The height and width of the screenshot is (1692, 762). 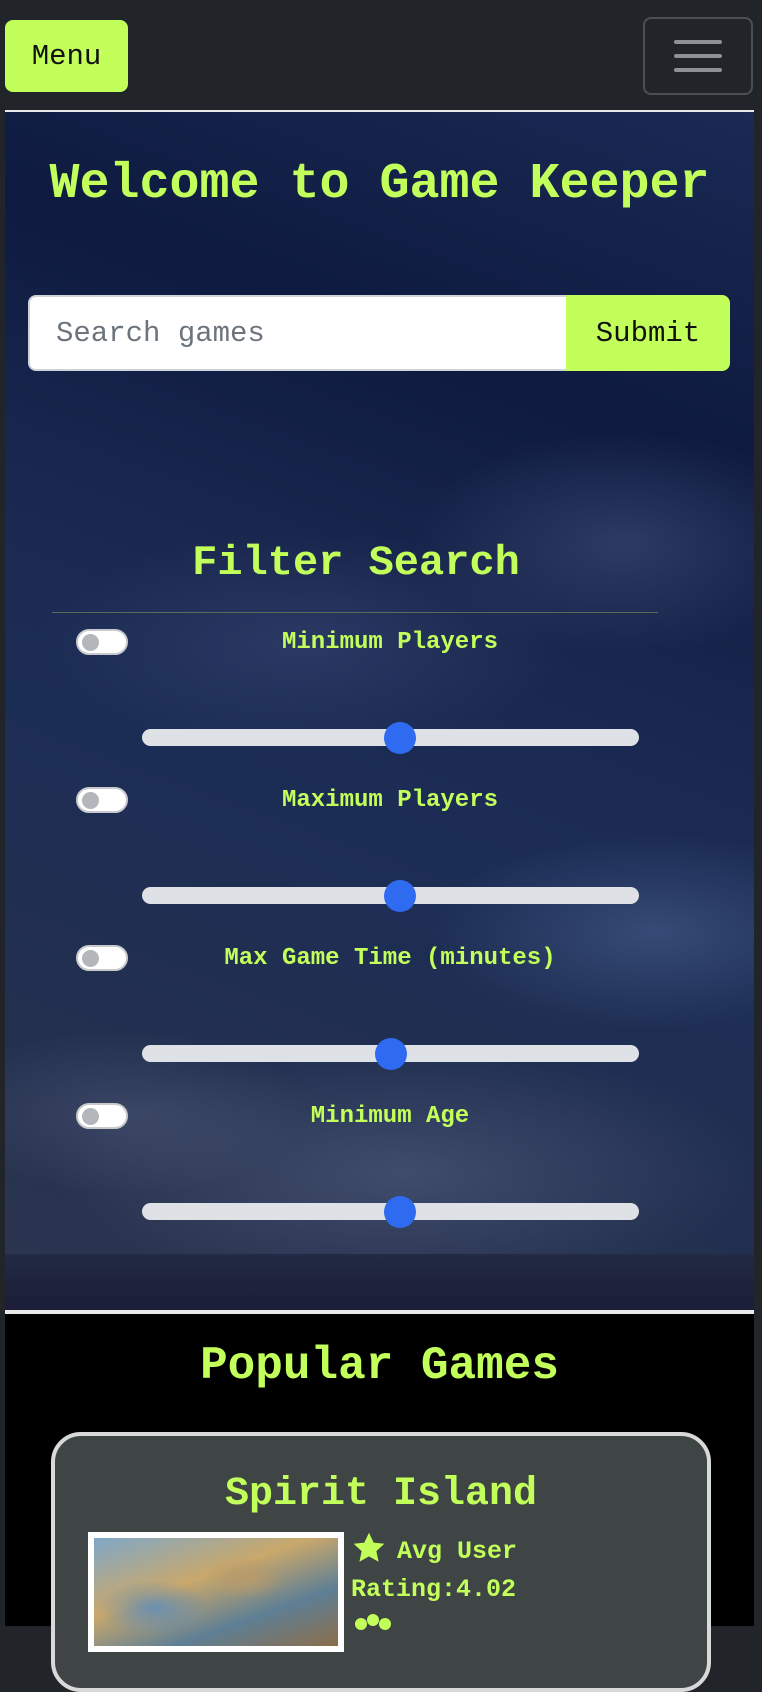 What do you see at coordinates (369, 1548) in the screenshot?
I see `star-icon` at bounding box center [369, 1548].